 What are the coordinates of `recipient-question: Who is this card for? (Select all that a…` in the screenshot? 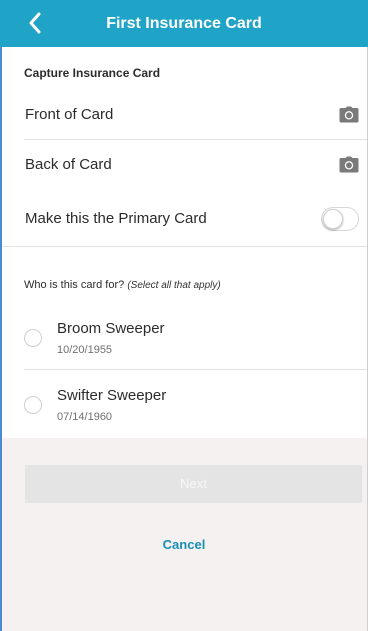 It's located at (122, 285).